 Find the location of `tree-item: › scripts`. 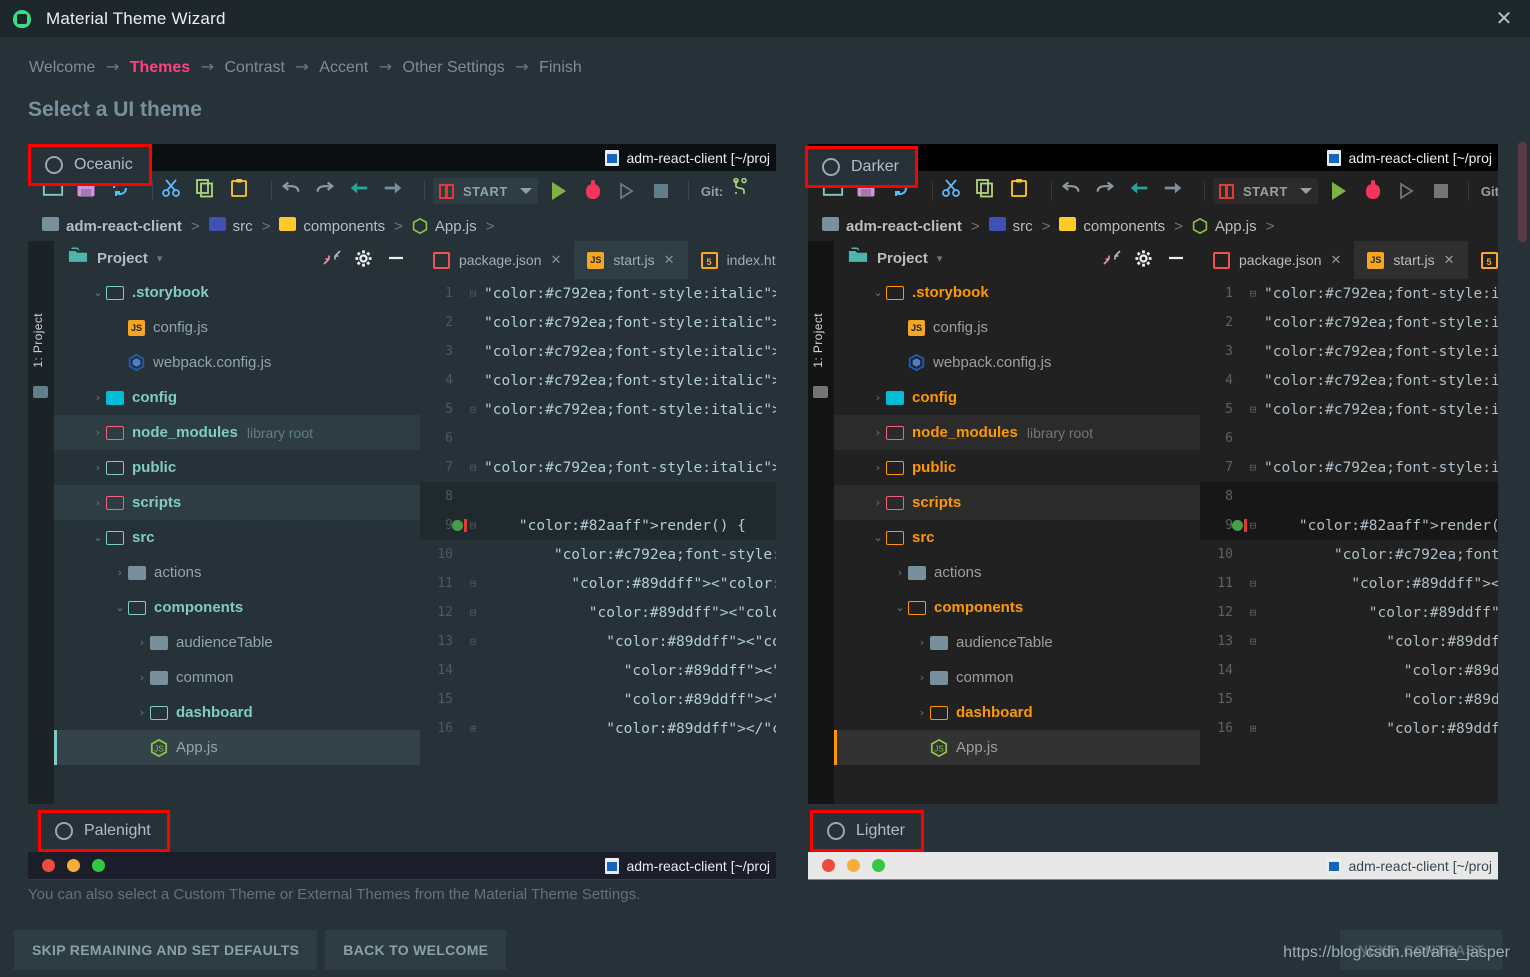

tree-item: › scripts is located at coordinates (237, 502).